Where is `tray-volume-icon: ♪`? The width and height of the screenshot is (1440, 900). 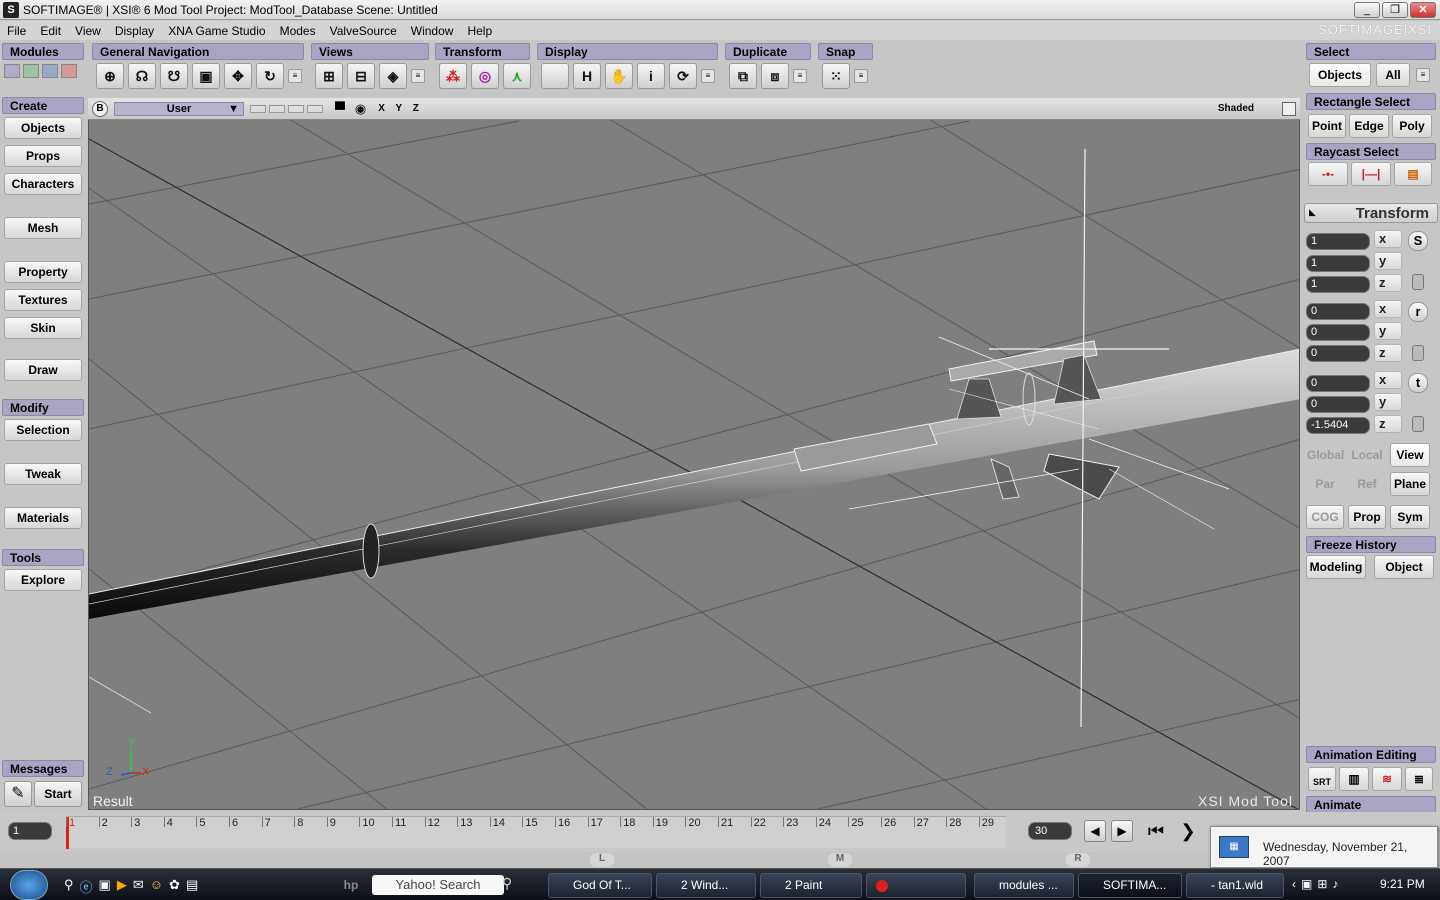 tray-volume-icon: ♪ is located at coordinates (1335, 884).